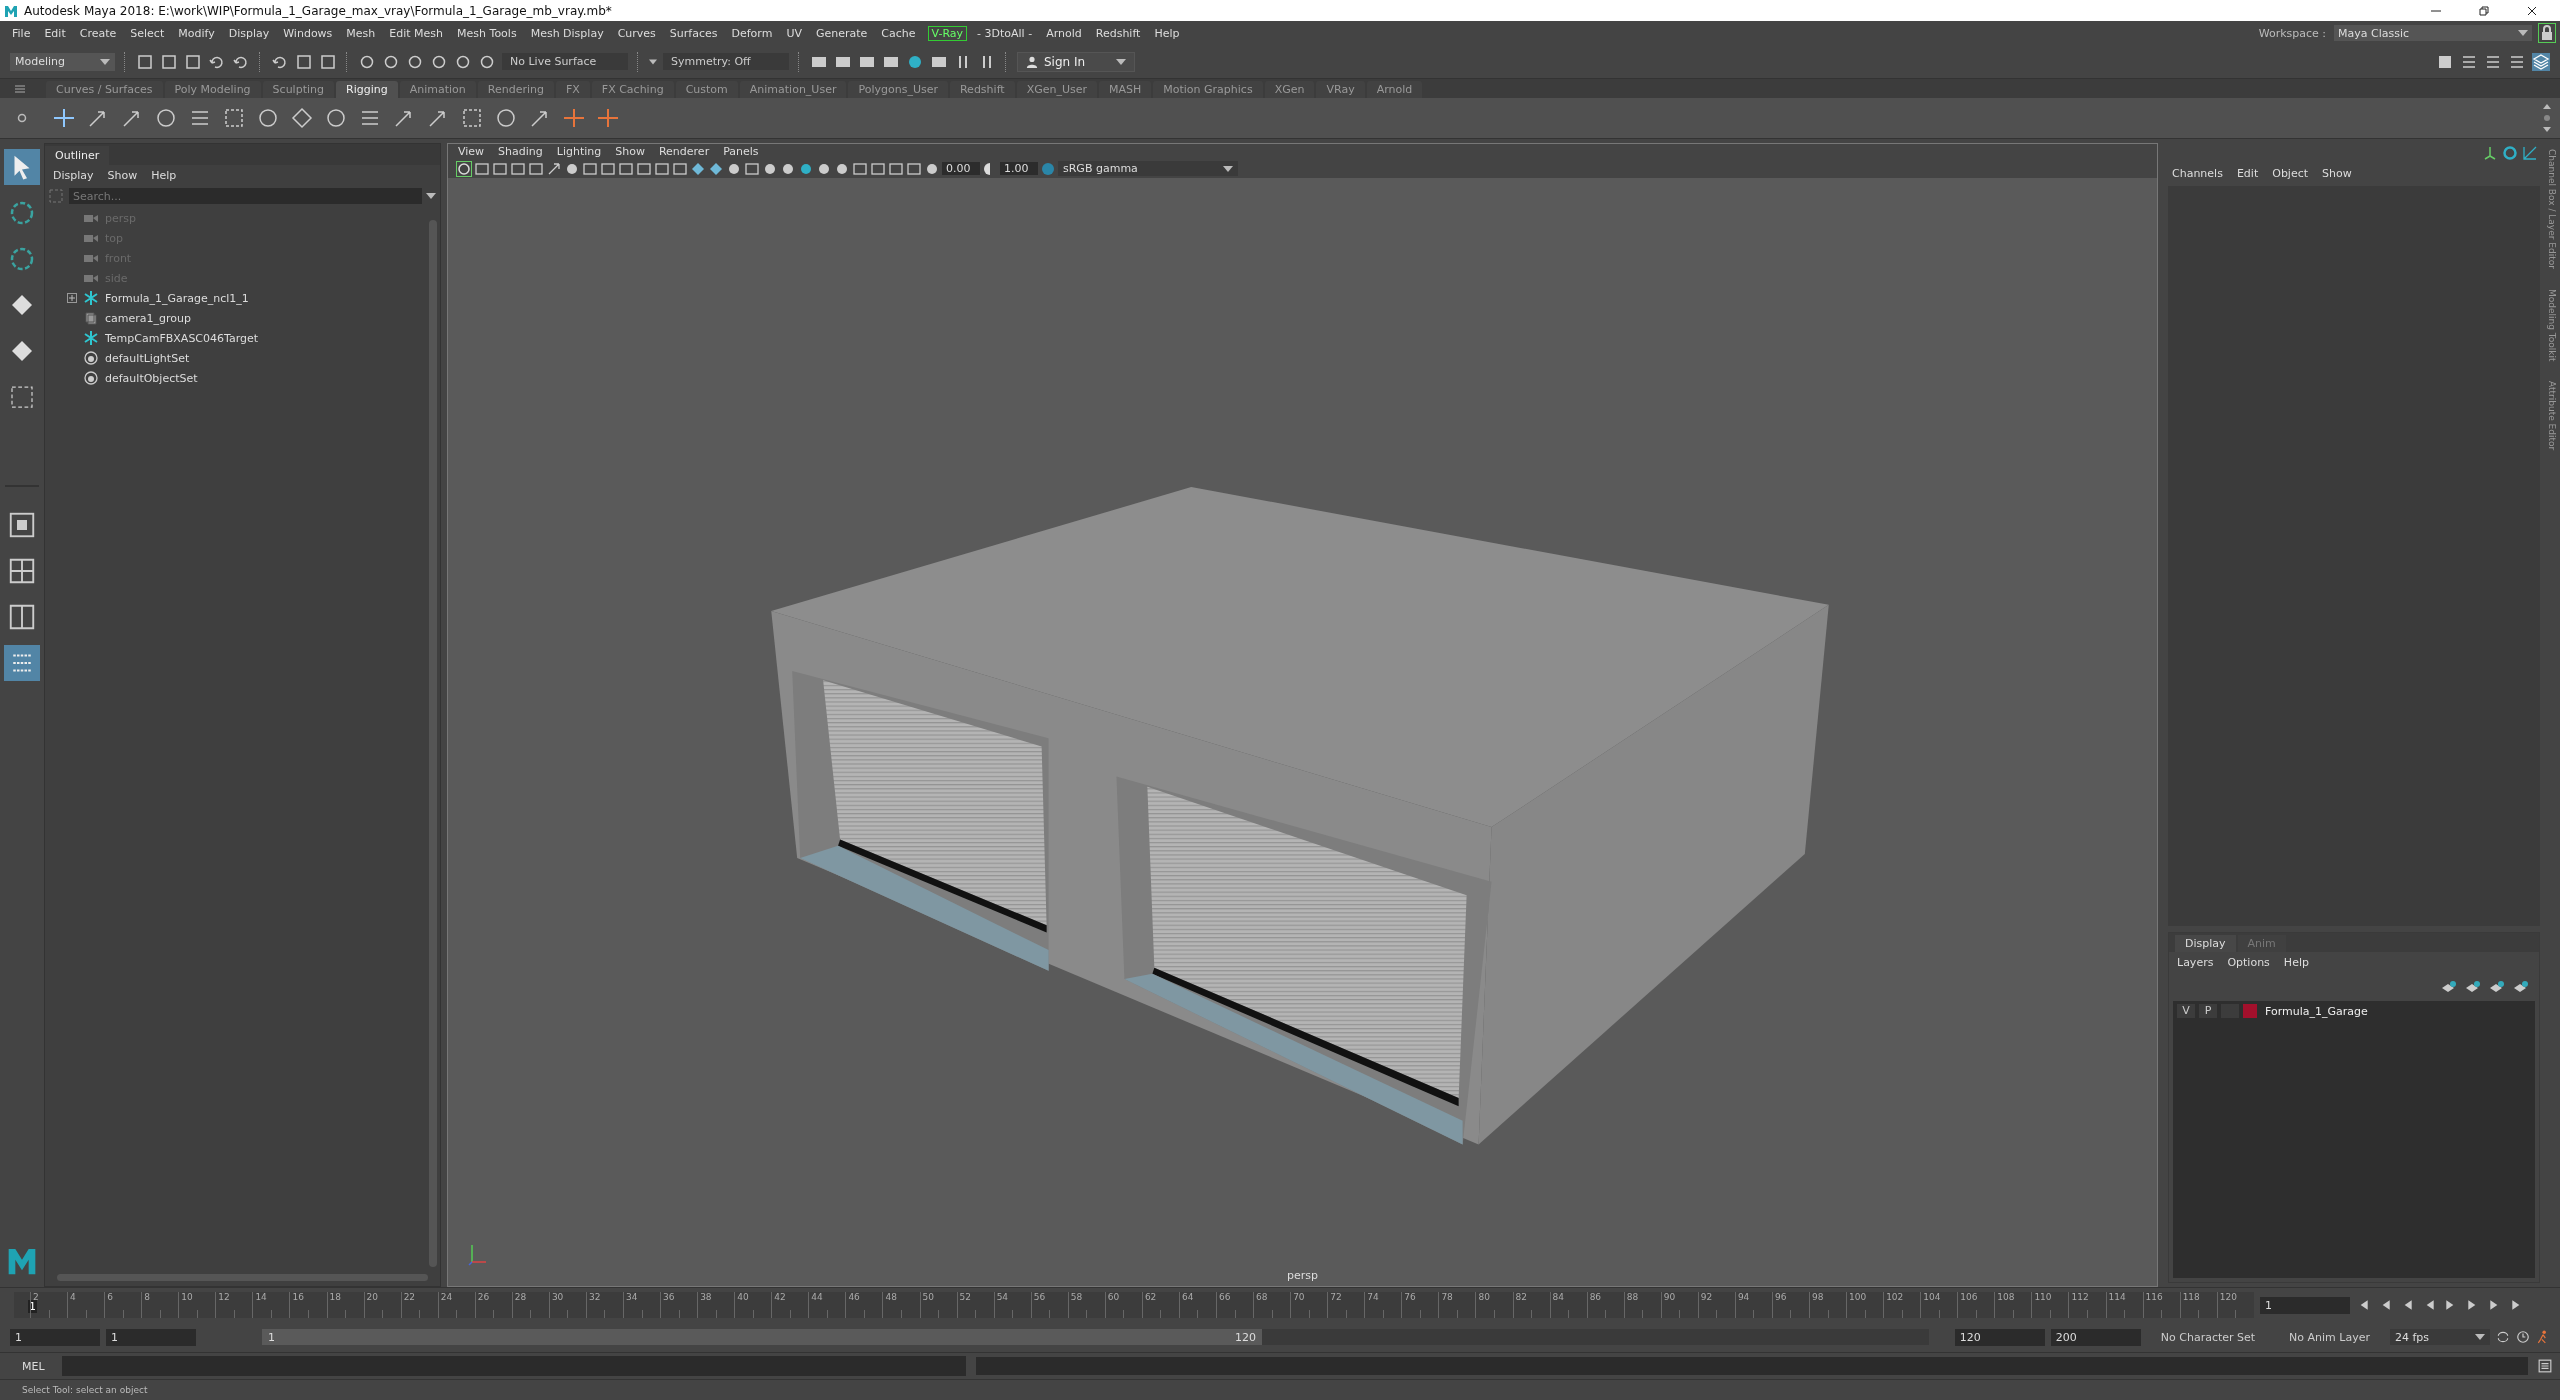 The image size is (2560, 1400). I want to click on visibility-toggle: V, so click(2186, 1011).